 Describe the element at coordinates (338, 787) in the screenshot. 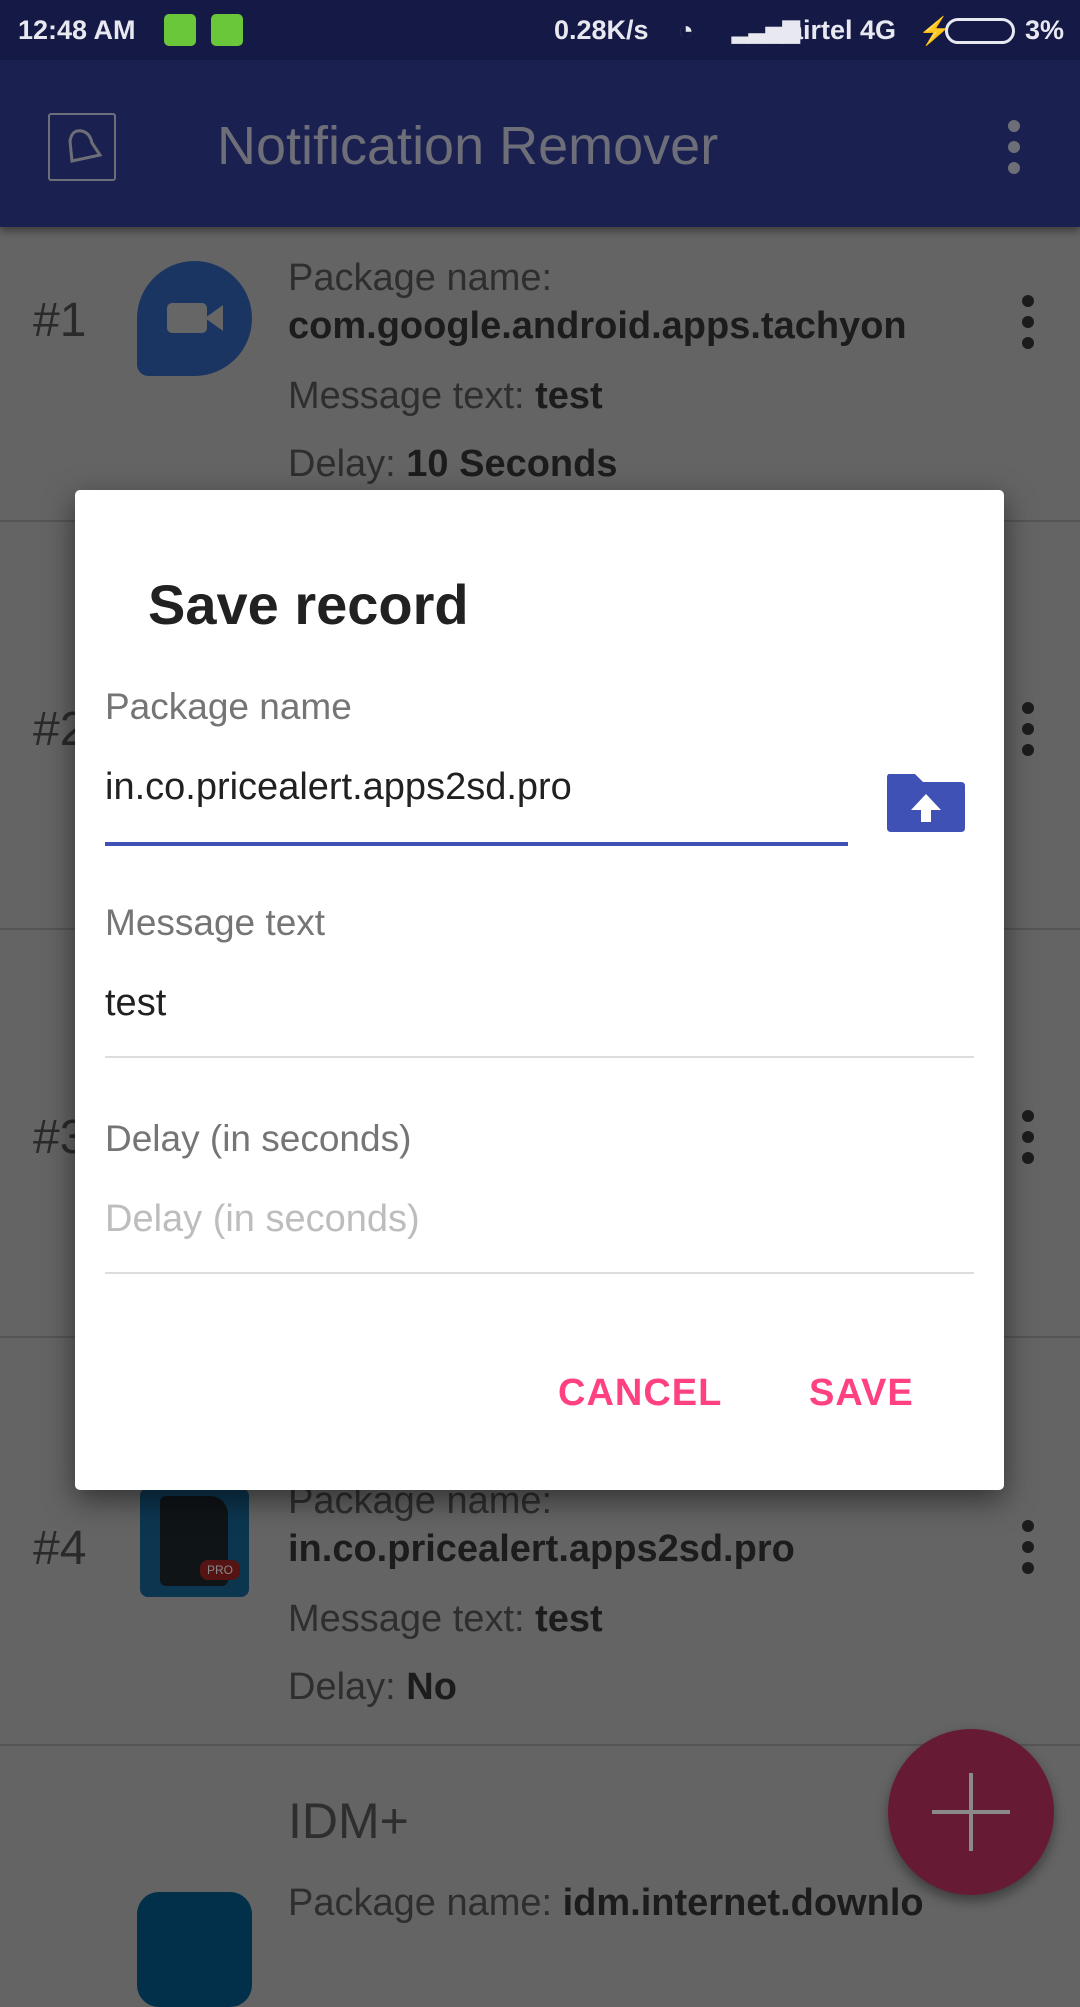

I see `package-name-input: in.co.pricealert.apps2sd.pro` at that location.